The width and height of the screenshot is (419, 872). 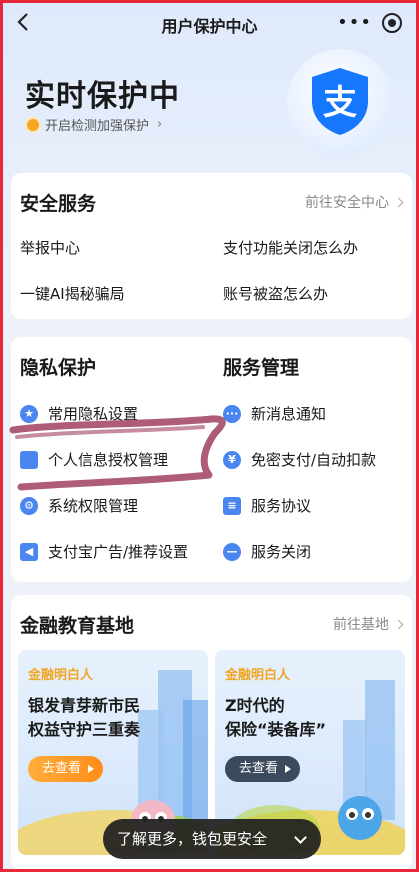 I want to click on finance-education-title: 金融教育基地, so click(x=77, y=626).